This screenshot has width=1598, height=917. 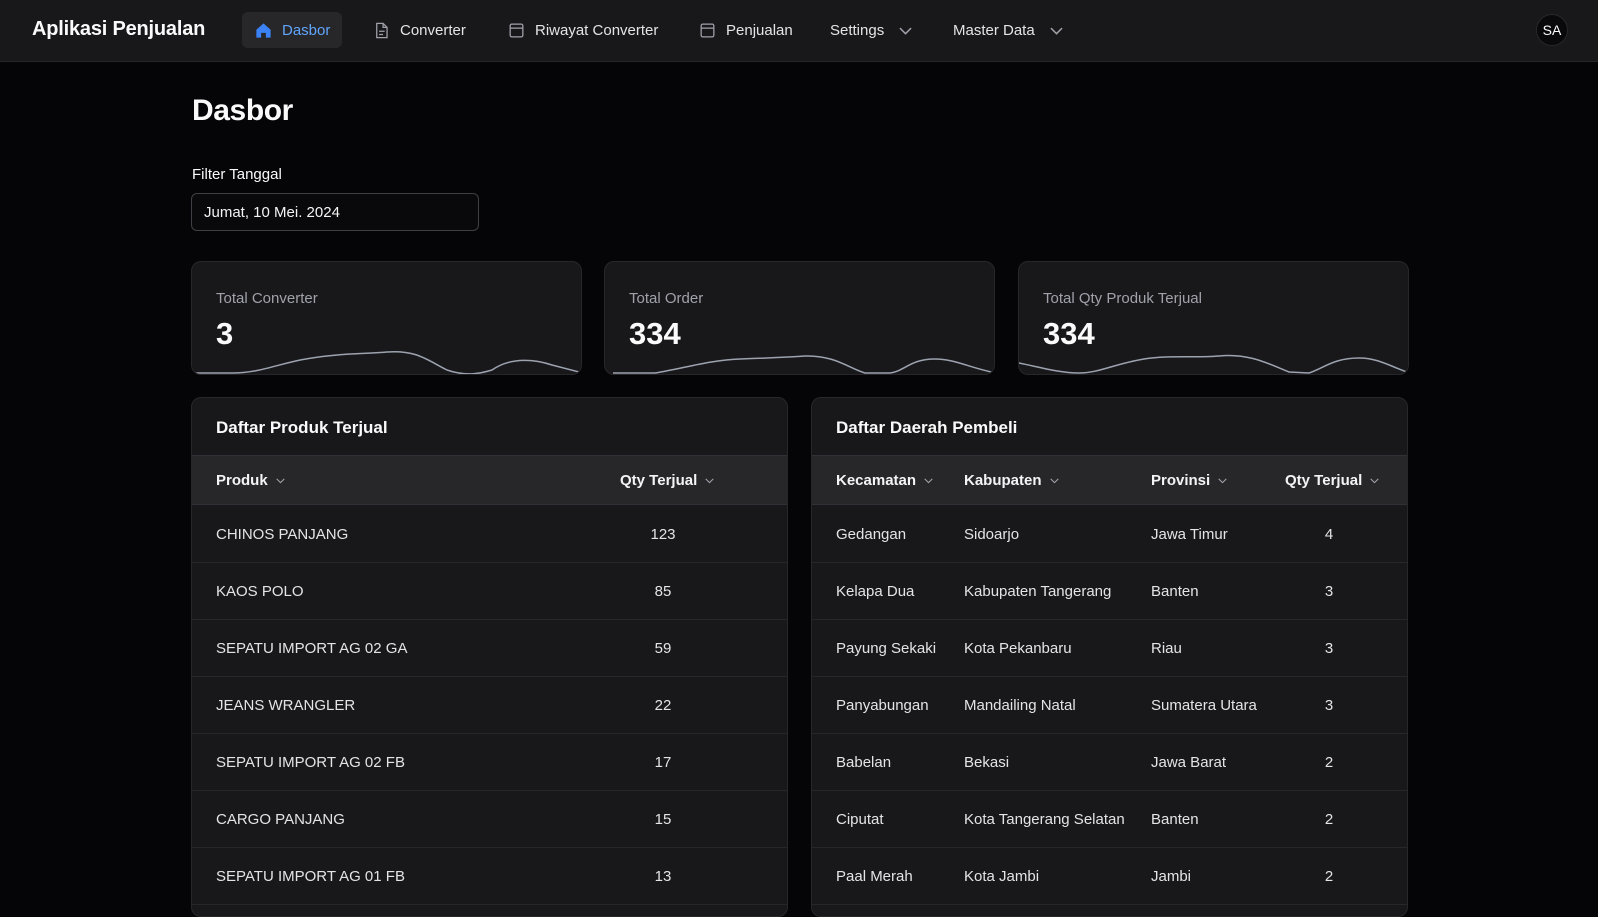 What do you see at coordinates (597, 30) in the screenshot?
I see `nav-label: Riwayat Converter` at bounding box center [597, 30].